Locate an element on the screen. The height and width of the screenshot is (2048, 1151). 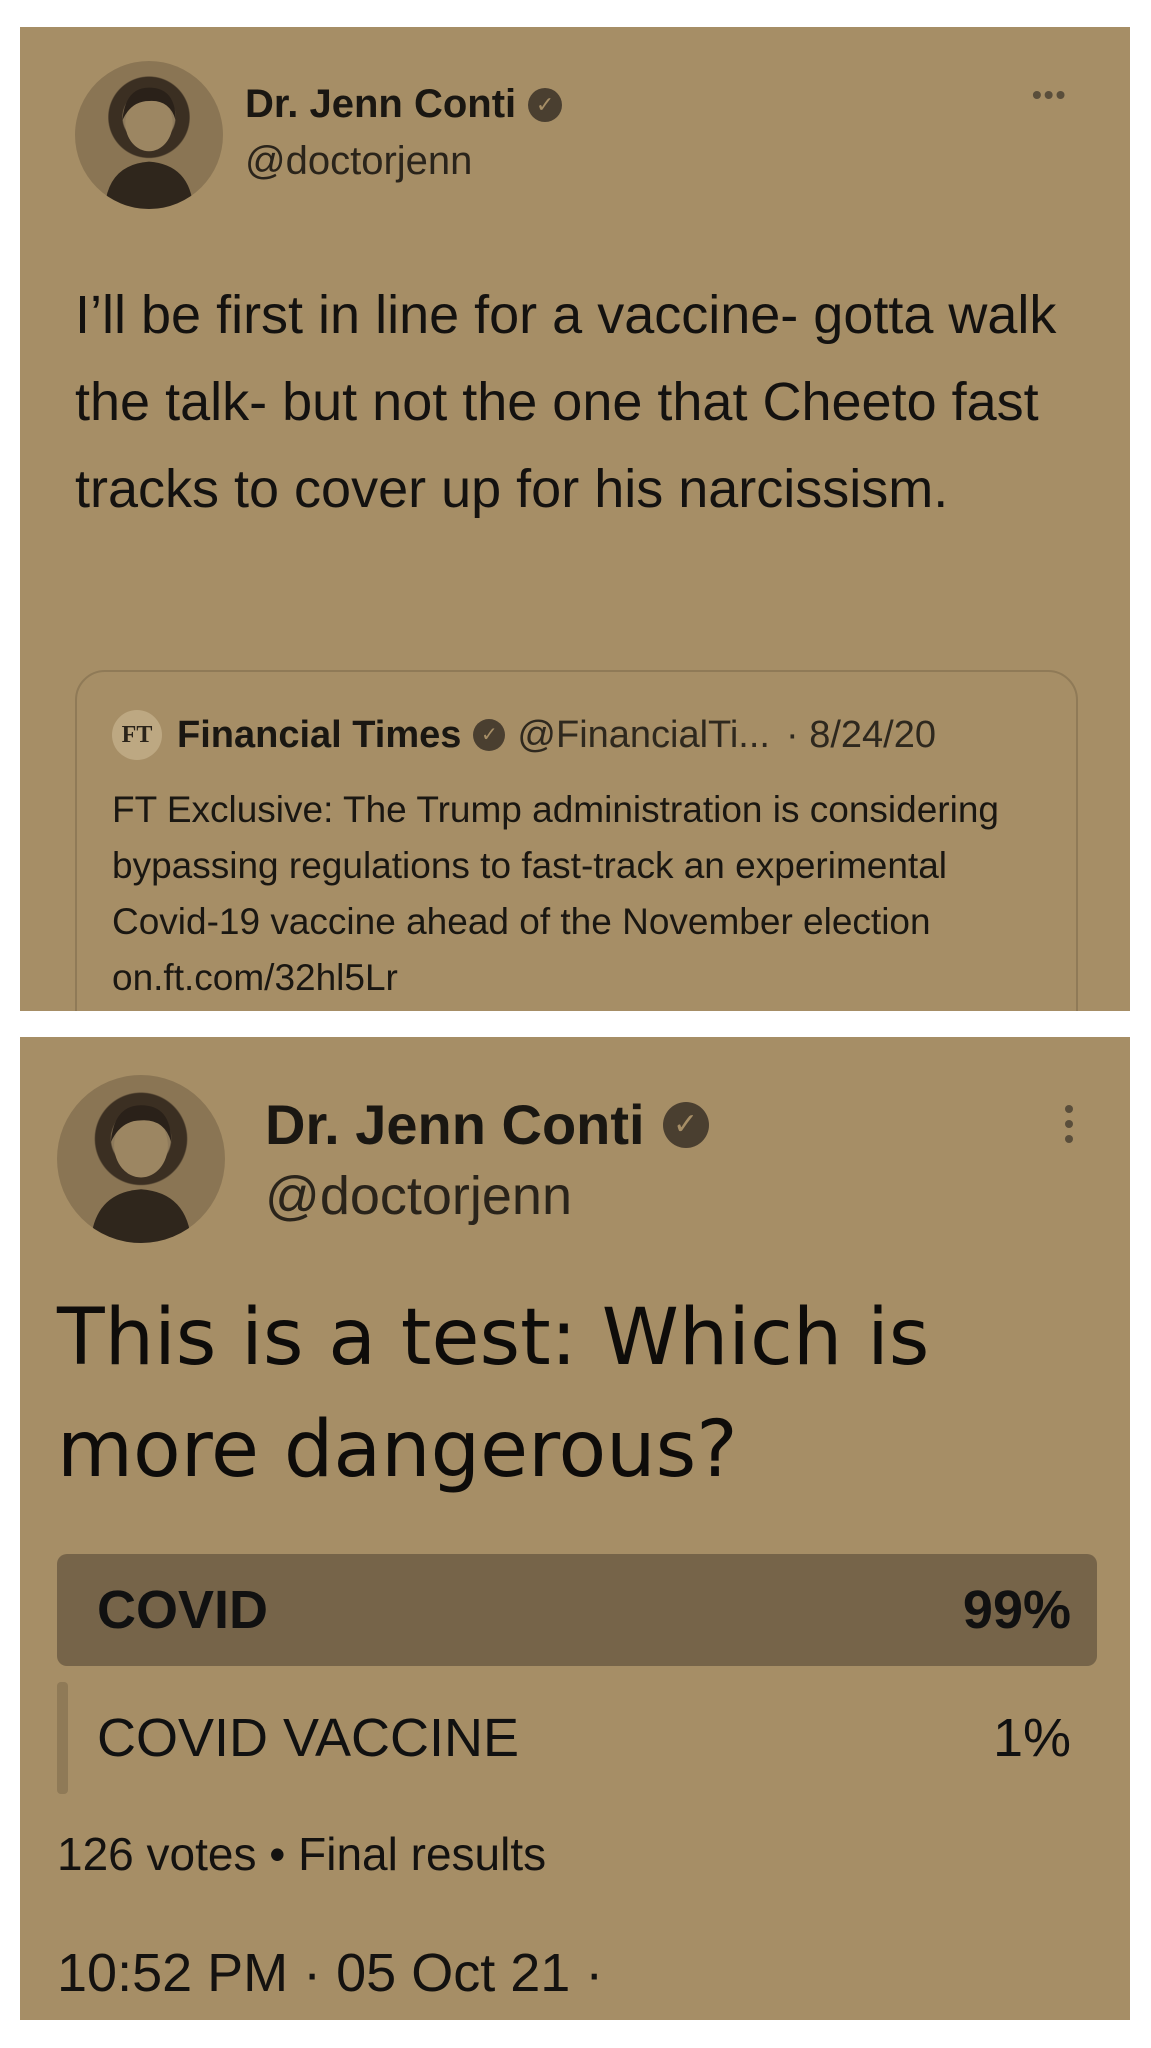
poll-option-covid-vaccine: COVID VACCINE 1% is located at coordinates (582, 1738).